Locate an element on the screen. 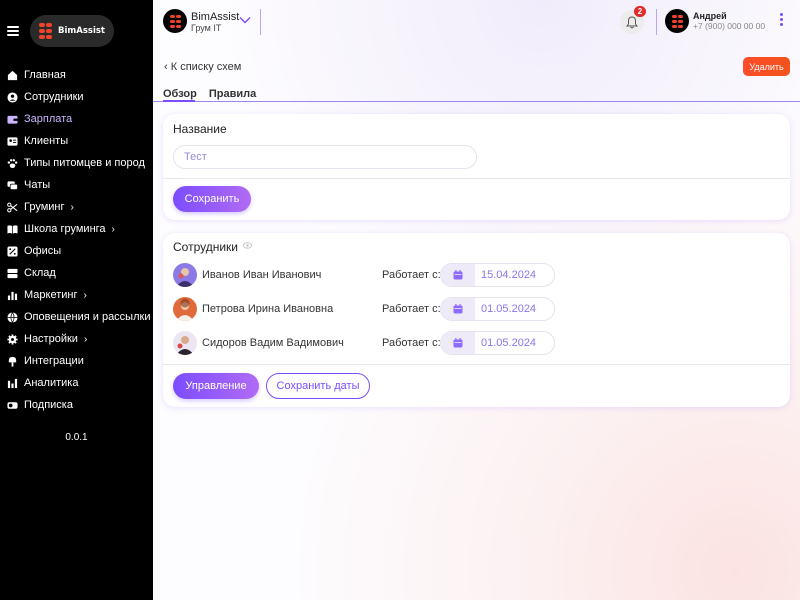 Image resolution: width=800 pixels, height=600 pixels. sidebar-item-label: Типы питомцев и пород is located at coordinates (84, 163).